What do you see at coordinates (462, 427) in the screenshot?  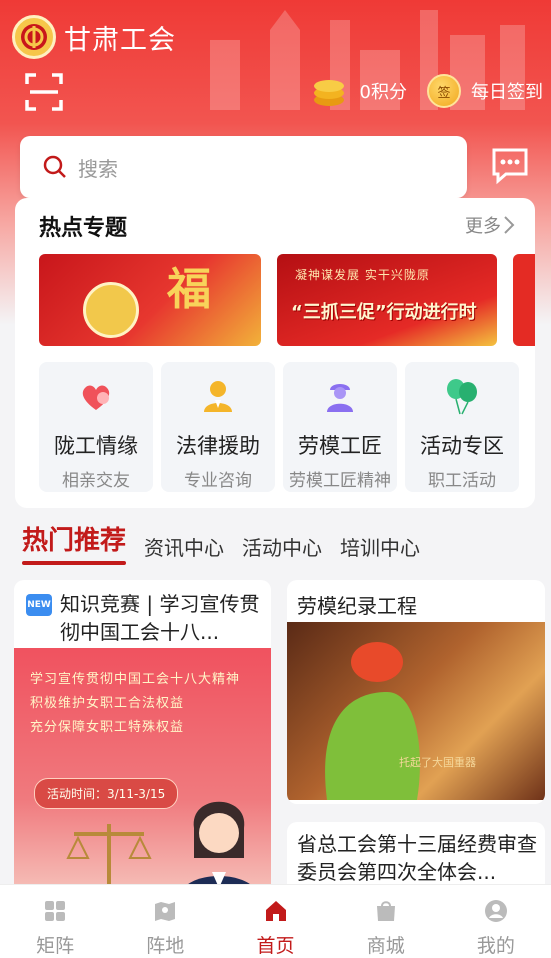 I see `service-activities: 活动专区 职工活动` at bounding box center [462, 427].